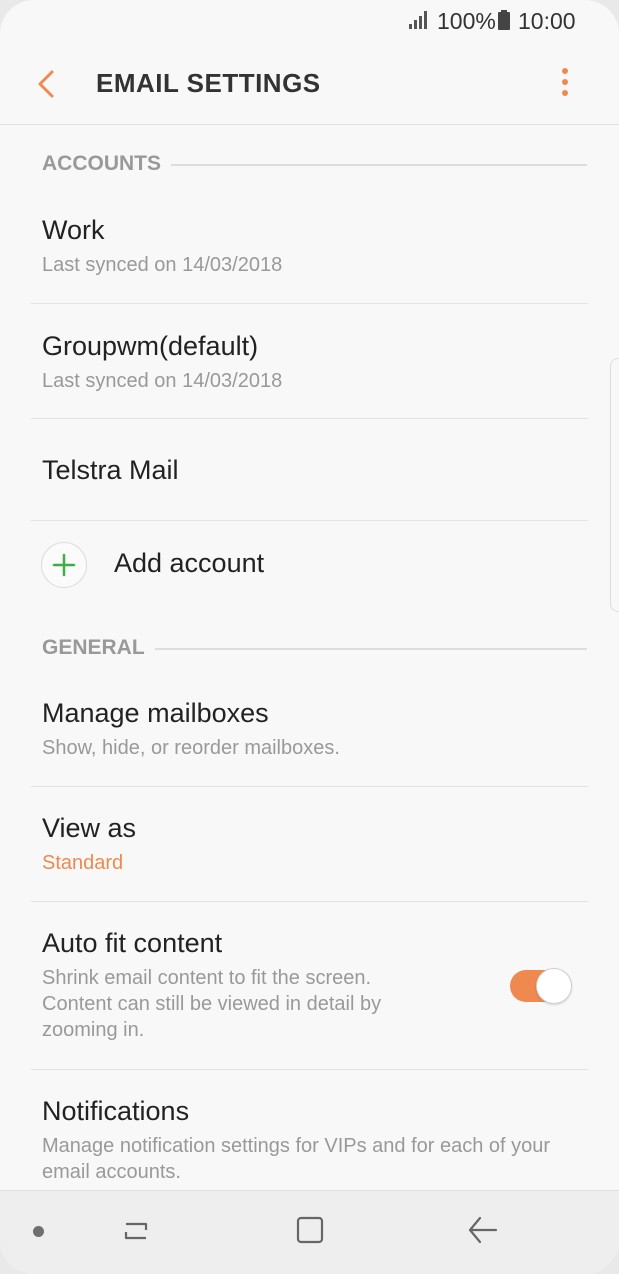  What do you see at coordinates (208, 83) in the screenshot?
I see `page-title: EMAIL SETTINGS` at bounding box center [208, 83].